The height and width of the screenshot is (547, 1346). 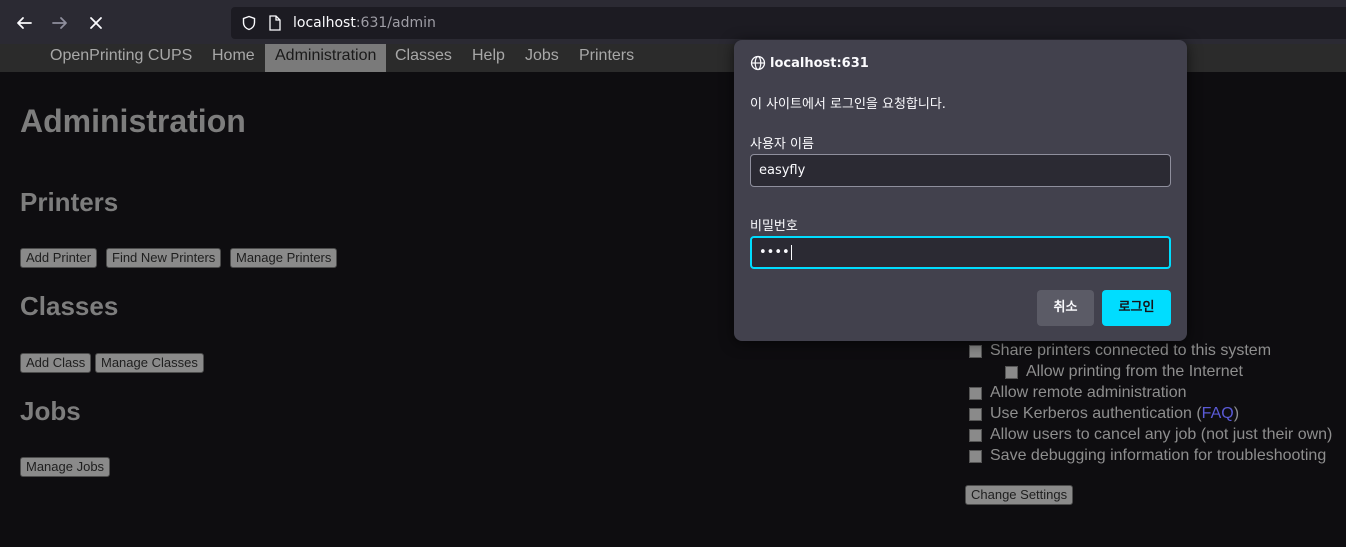 I want to click on nav-administration: Administration, so click(x=326, y=58).